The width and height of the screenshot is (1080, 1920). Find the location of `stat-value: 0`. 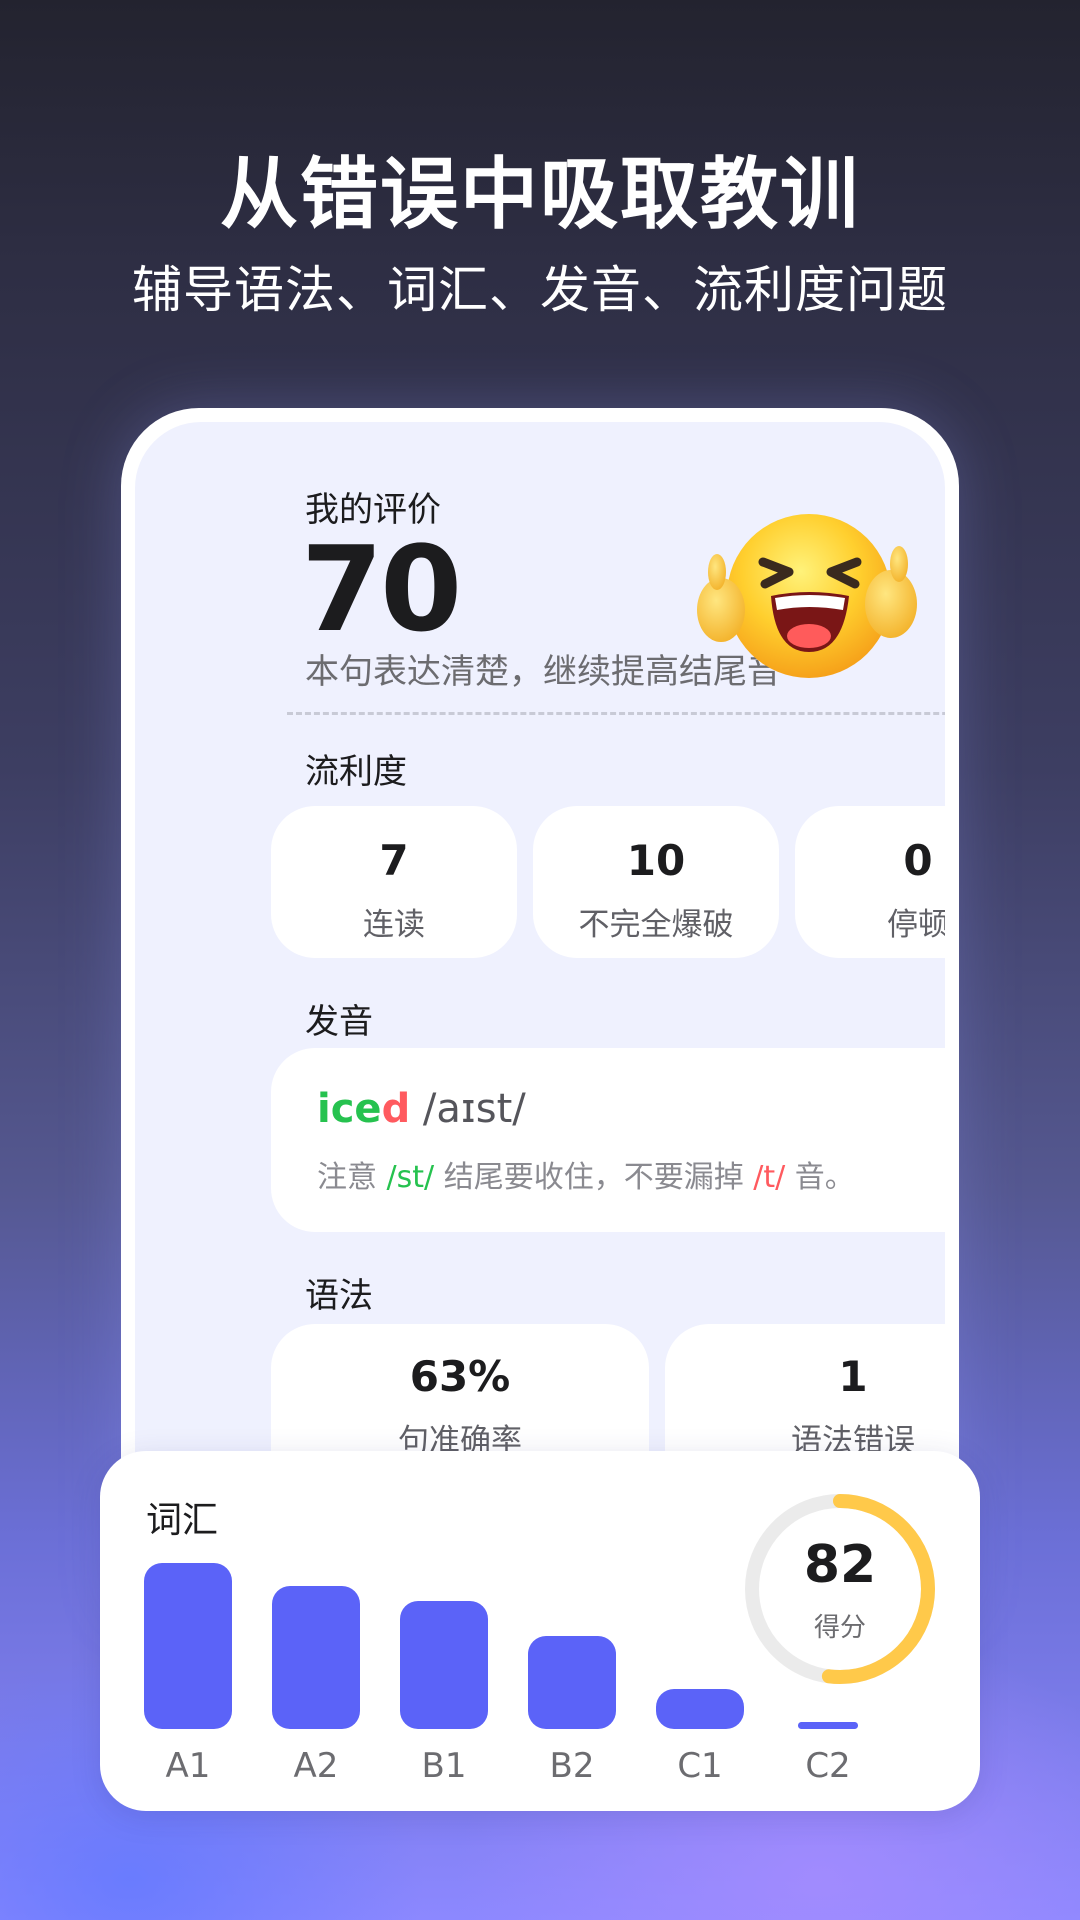

stat-value: 0 is located at coordinates (918, 860).